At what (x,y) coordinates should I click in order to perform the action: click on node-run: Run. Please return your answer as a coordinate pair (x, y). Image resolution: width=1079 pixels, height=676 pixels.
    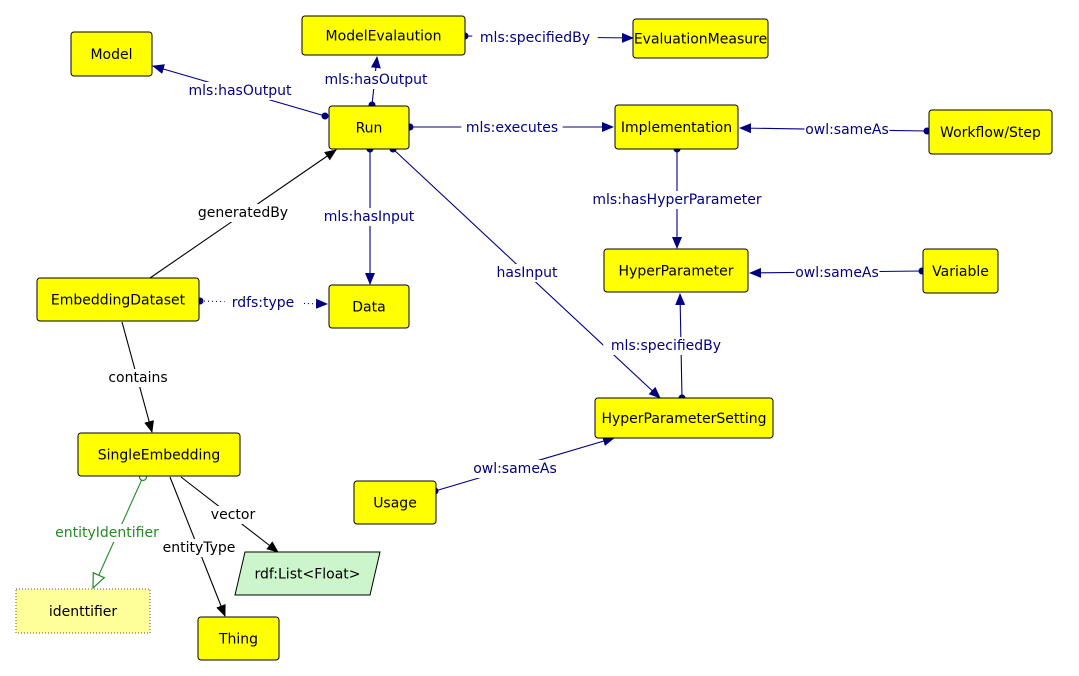
    Looking at the image, I should click on (369, 127).